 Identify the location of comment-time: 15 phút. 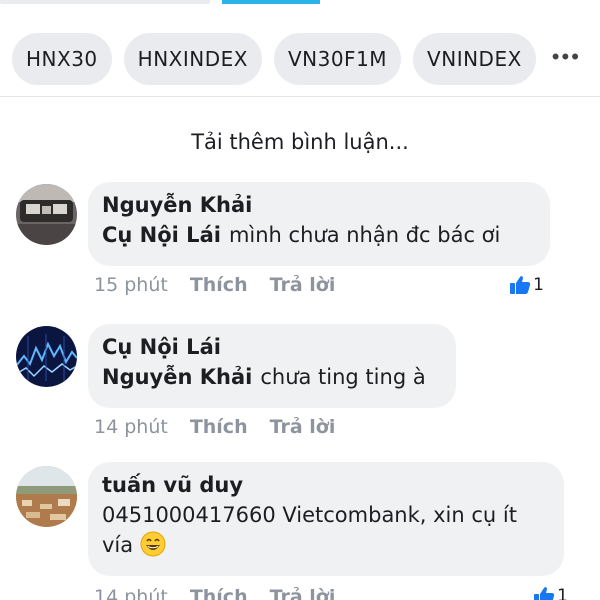
(131, 285).